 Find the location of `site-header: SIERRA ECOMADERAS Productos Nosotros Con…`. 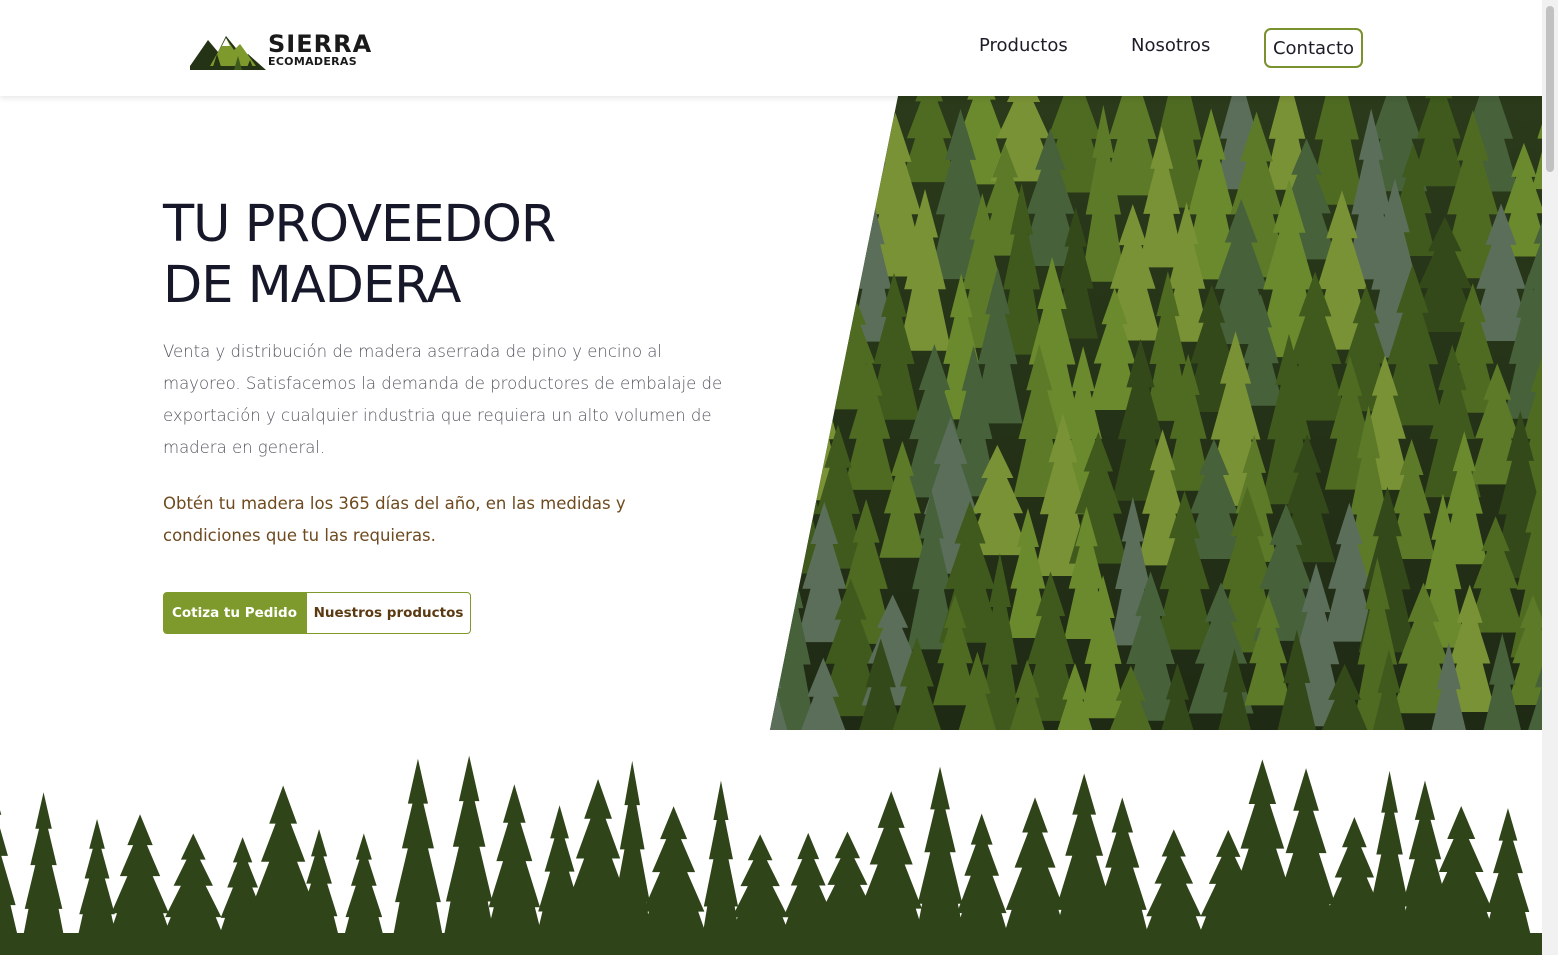

site-header: SIERRA ECOMADERAS Productos Nosotros Con… is located at coordinates (771, 48).